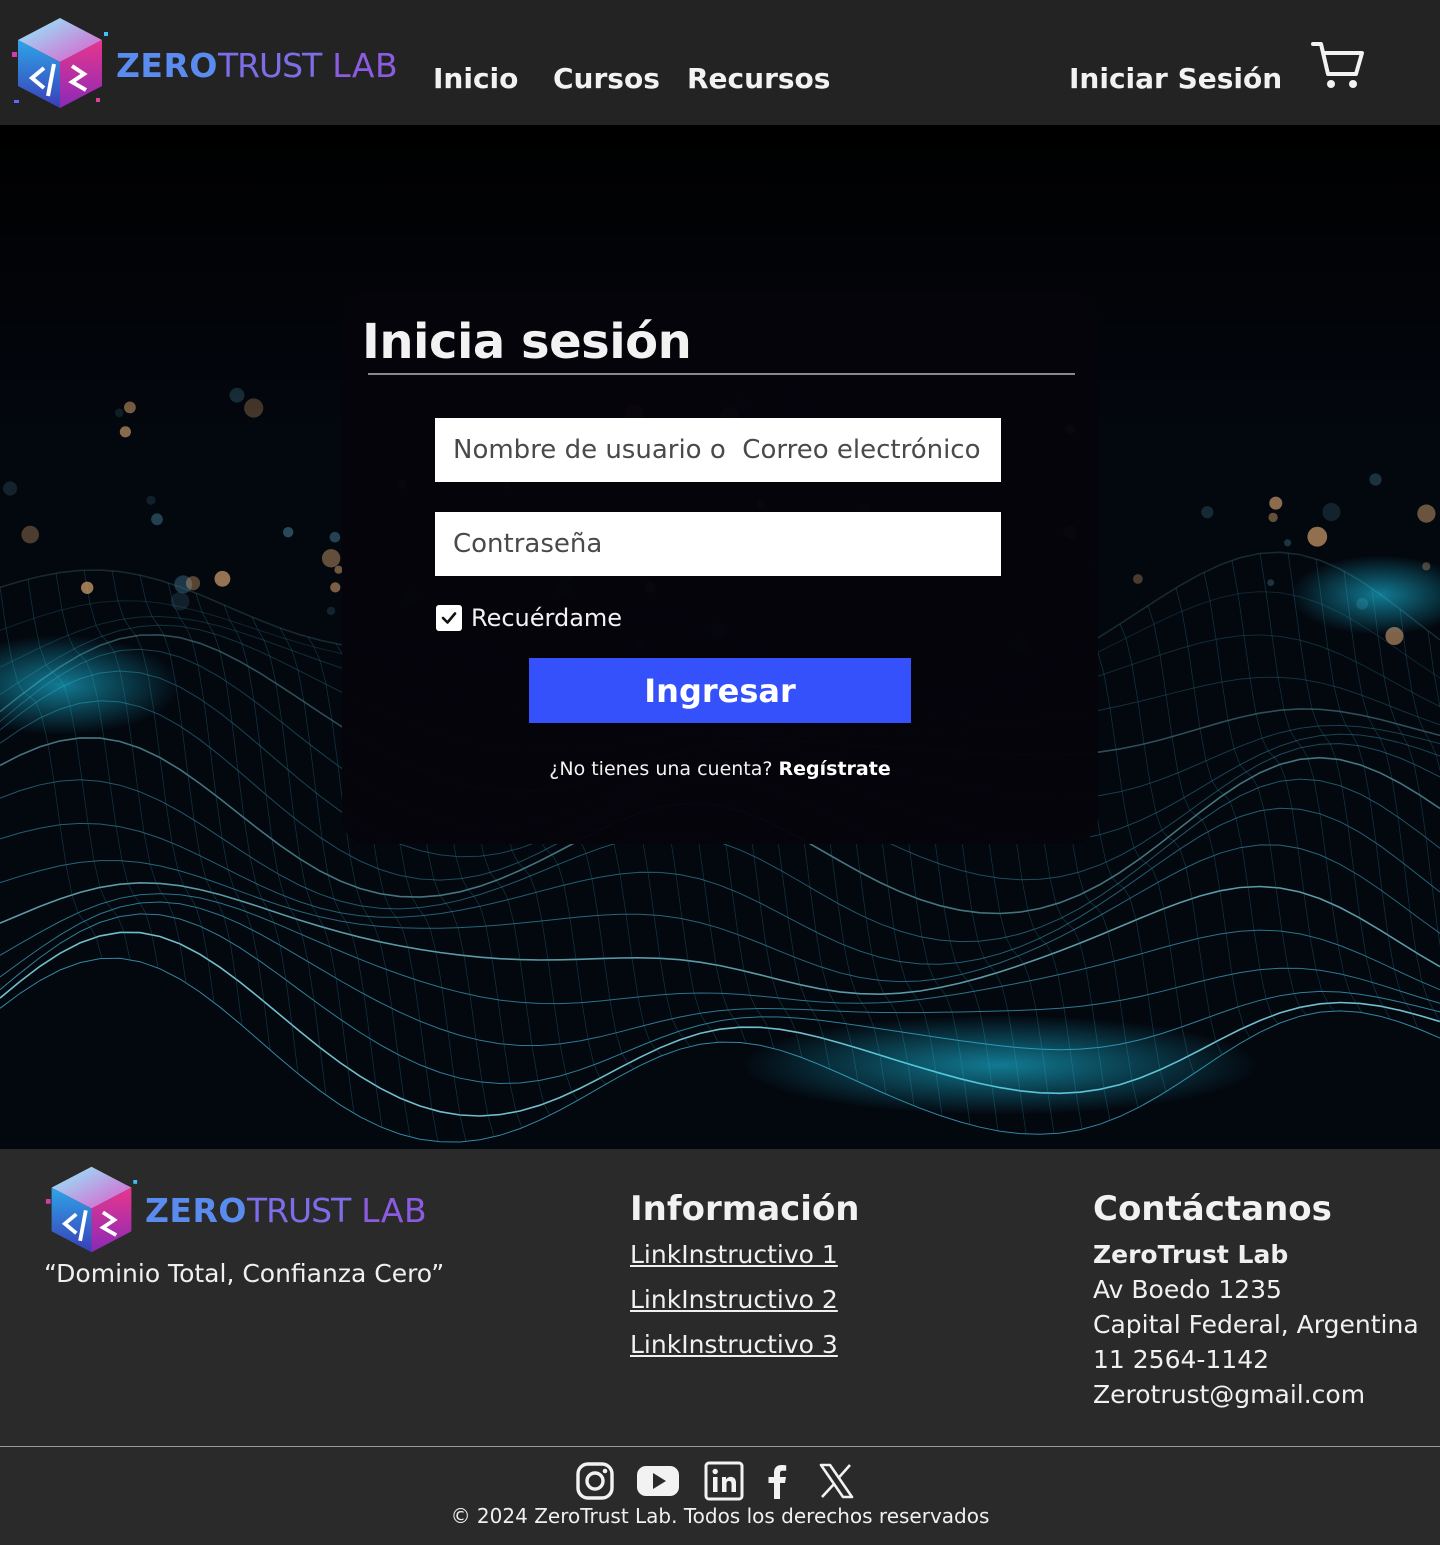 This screenshot has height=1545, width=1440. What do you see at coordinates (547, 618) in the screenshot?
I see `remember-me-label: Recuérdame` at bounding box center [547, 618].